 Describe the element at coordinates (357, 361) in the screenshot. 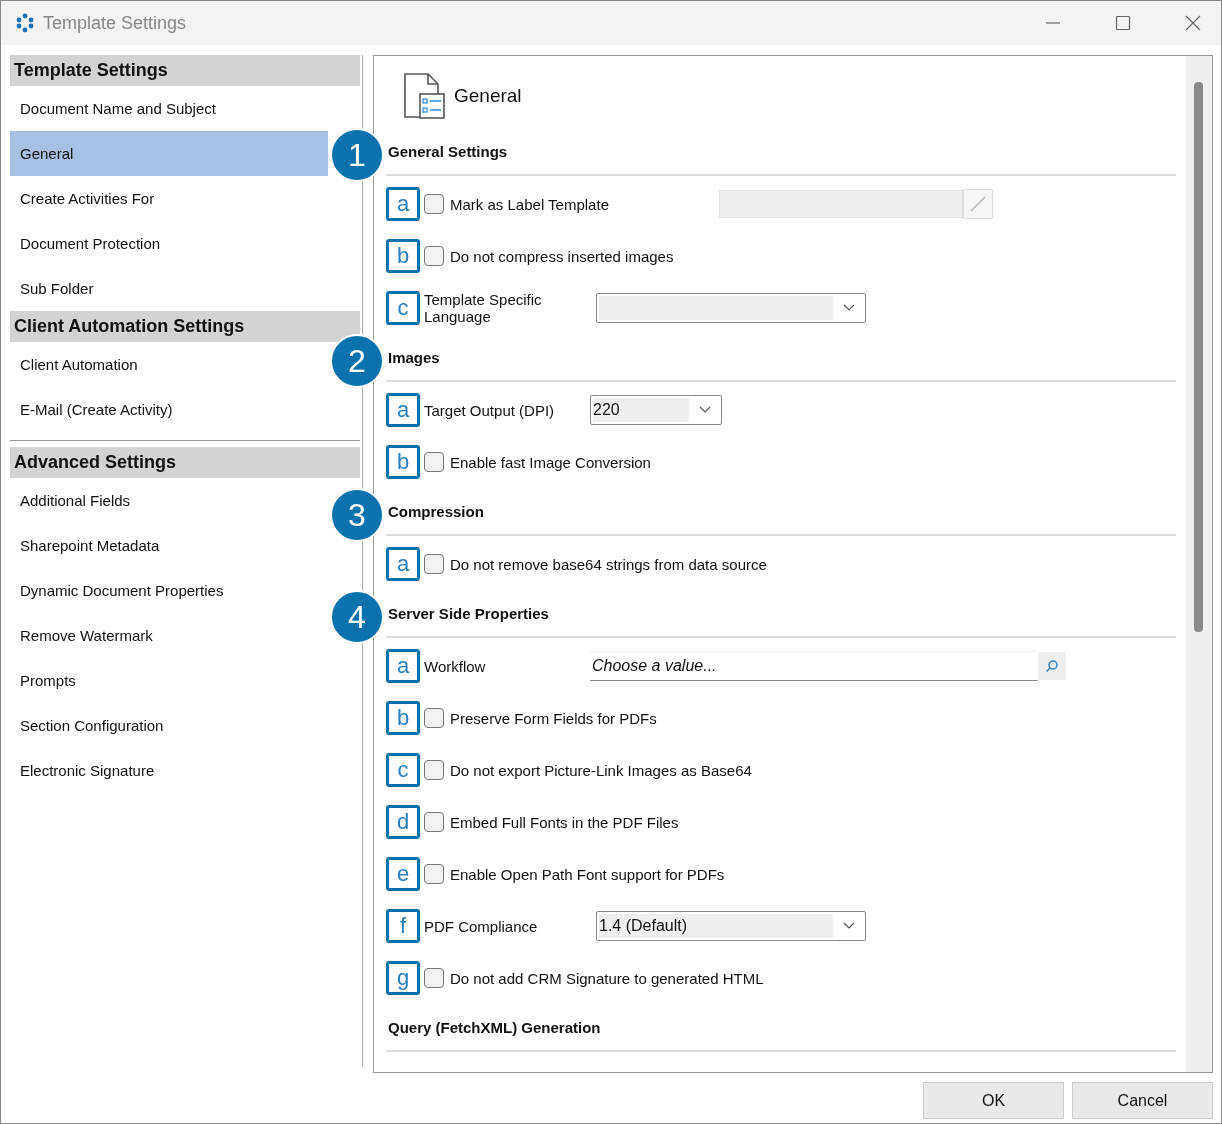

I see `step-number-badge: 2` at that location.